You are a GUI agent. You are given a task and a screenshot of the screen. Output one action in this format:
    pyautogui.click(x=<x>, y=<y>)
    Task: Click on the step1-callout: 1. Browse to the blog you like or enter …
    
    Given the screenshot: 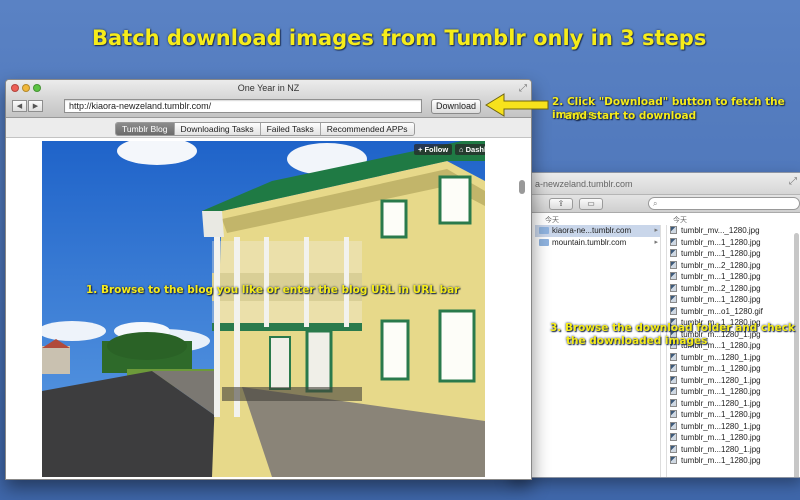 What is the action you would take?
    pyautogui.click(x=273, y=290)
    